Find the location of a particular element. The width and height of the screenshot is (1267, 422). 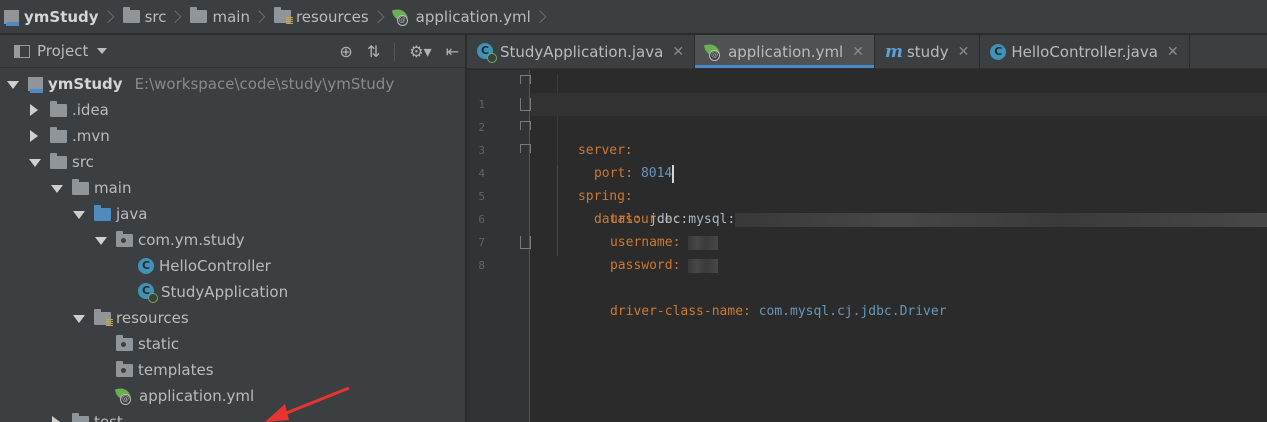

line-number: 7 is located at coordinates (481, 242).